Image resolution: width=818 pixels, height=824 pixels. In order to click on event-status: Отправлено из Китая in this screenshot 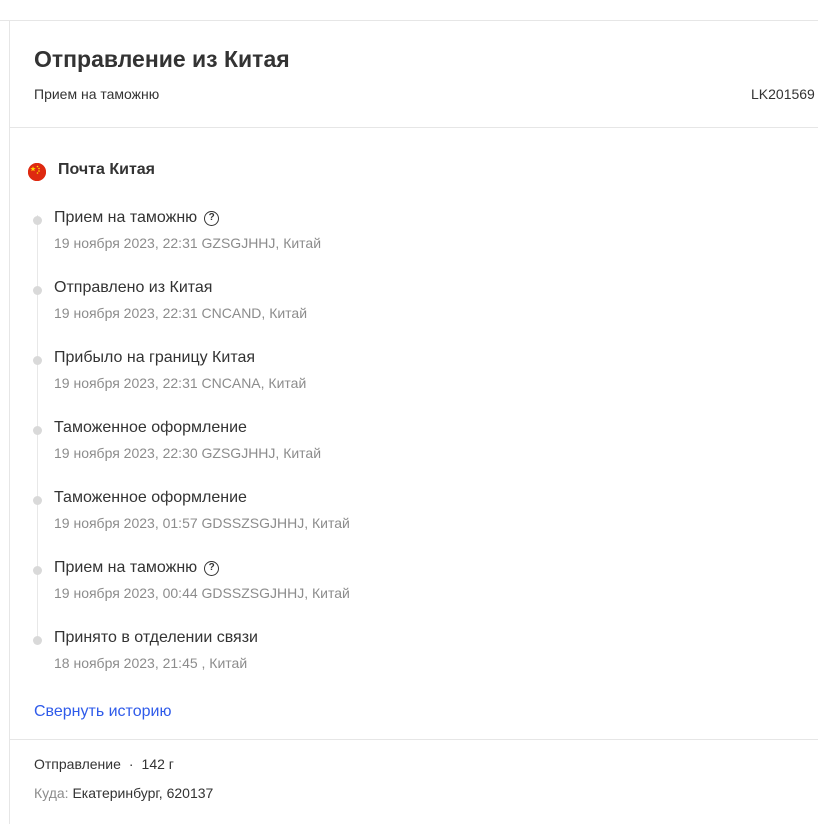, I will do `click(133, 288)`.